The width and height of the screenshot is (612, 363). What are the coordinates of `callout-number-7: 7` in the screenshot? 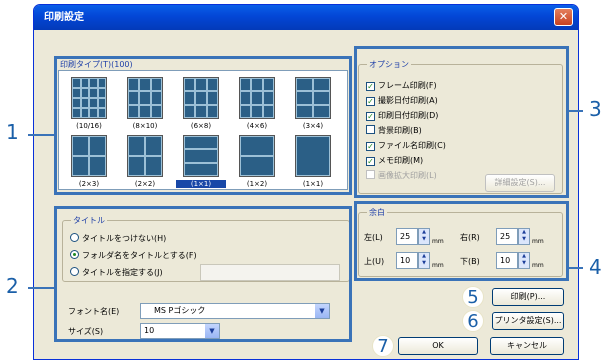 It's located at (383, 346).